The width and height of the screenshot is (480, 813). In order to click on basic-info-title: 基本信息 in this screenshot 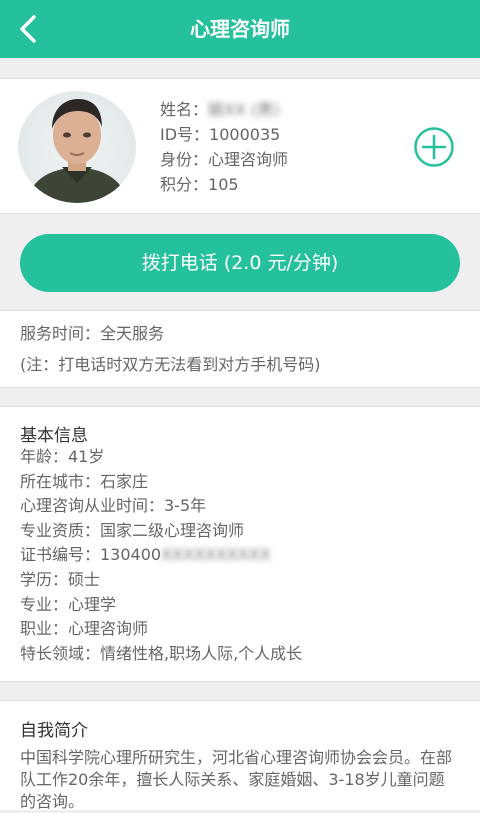, I will do `click(54, 436)`.